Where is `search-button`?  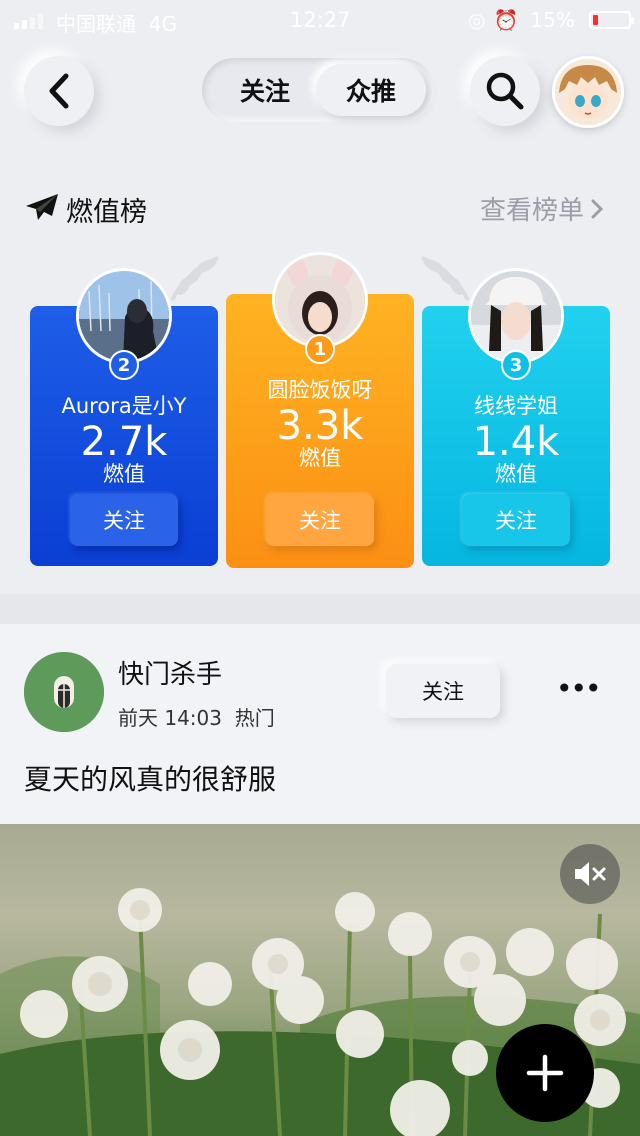 search-button is located at coordinates (505, 91).